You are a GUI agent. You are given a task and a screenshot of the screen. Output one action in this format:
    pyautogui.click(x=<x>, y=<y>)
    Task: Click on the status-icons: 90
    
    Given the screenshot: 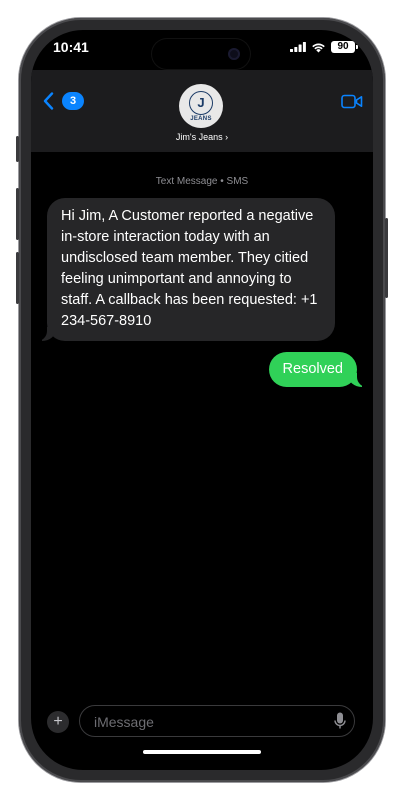 What is the action you would take?
    pyautogui.click(x=324, y=47)
    